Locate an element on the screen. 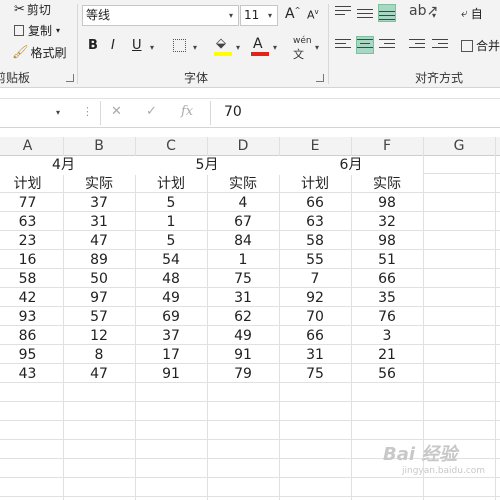 This screenshot has height=500, width=500. top-align-icon is located at coordinates (343, 13).